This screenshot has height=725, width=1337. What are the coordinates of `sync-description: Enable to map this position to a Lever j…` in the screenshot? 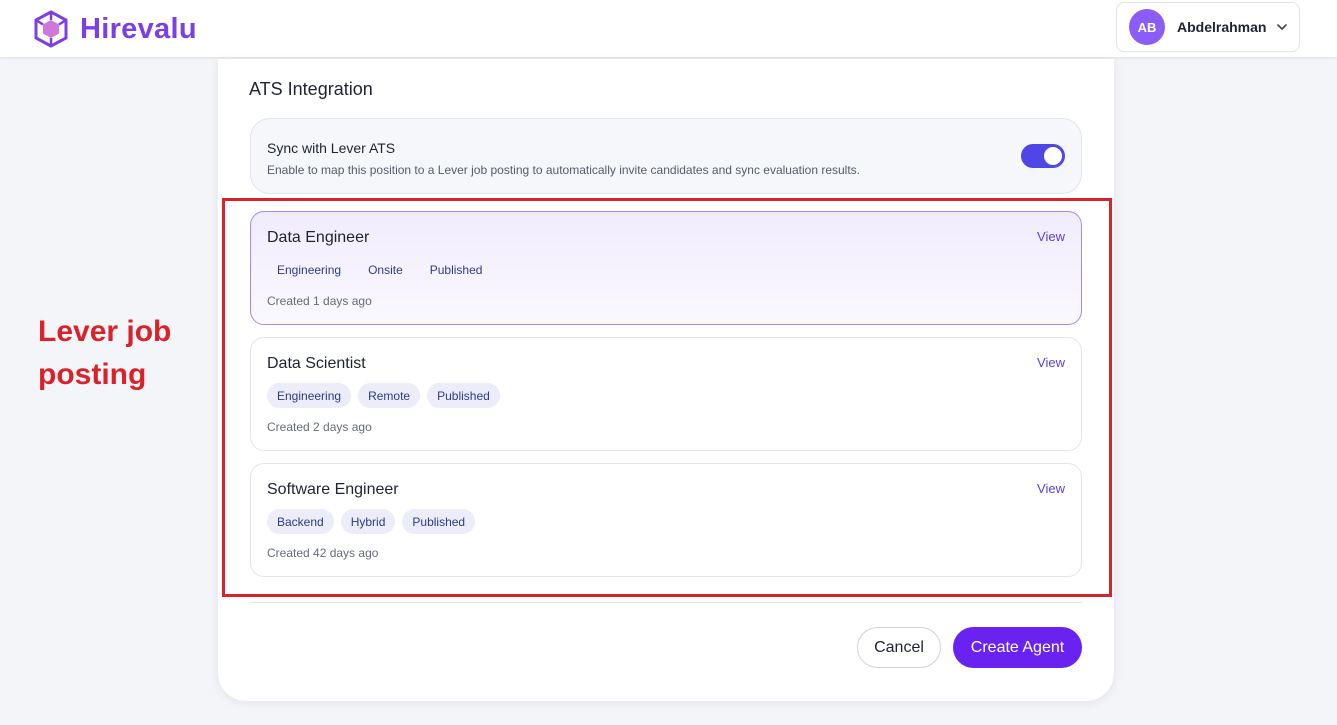 It's located at (564, 170).